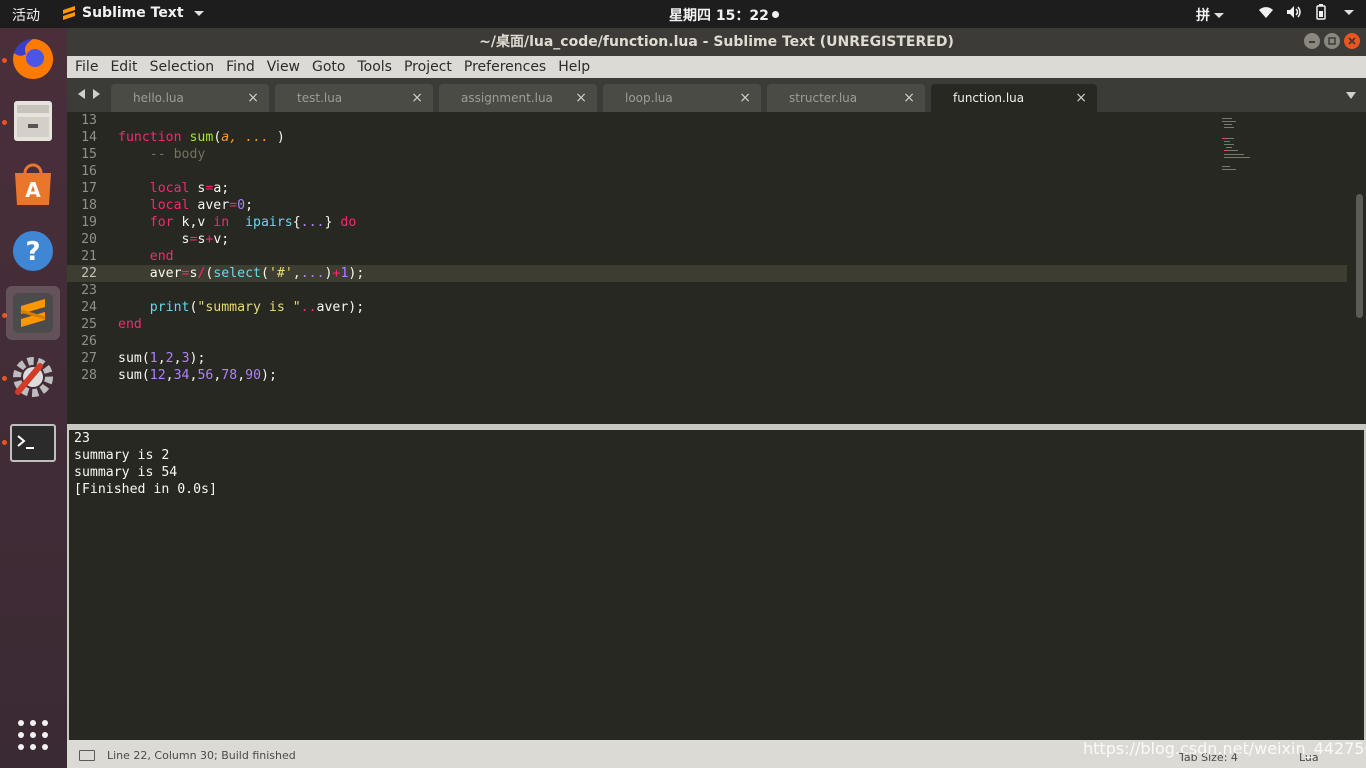  Describe the element at coordinates (296, 222) in the screenshot. I see `token: {` at that location.